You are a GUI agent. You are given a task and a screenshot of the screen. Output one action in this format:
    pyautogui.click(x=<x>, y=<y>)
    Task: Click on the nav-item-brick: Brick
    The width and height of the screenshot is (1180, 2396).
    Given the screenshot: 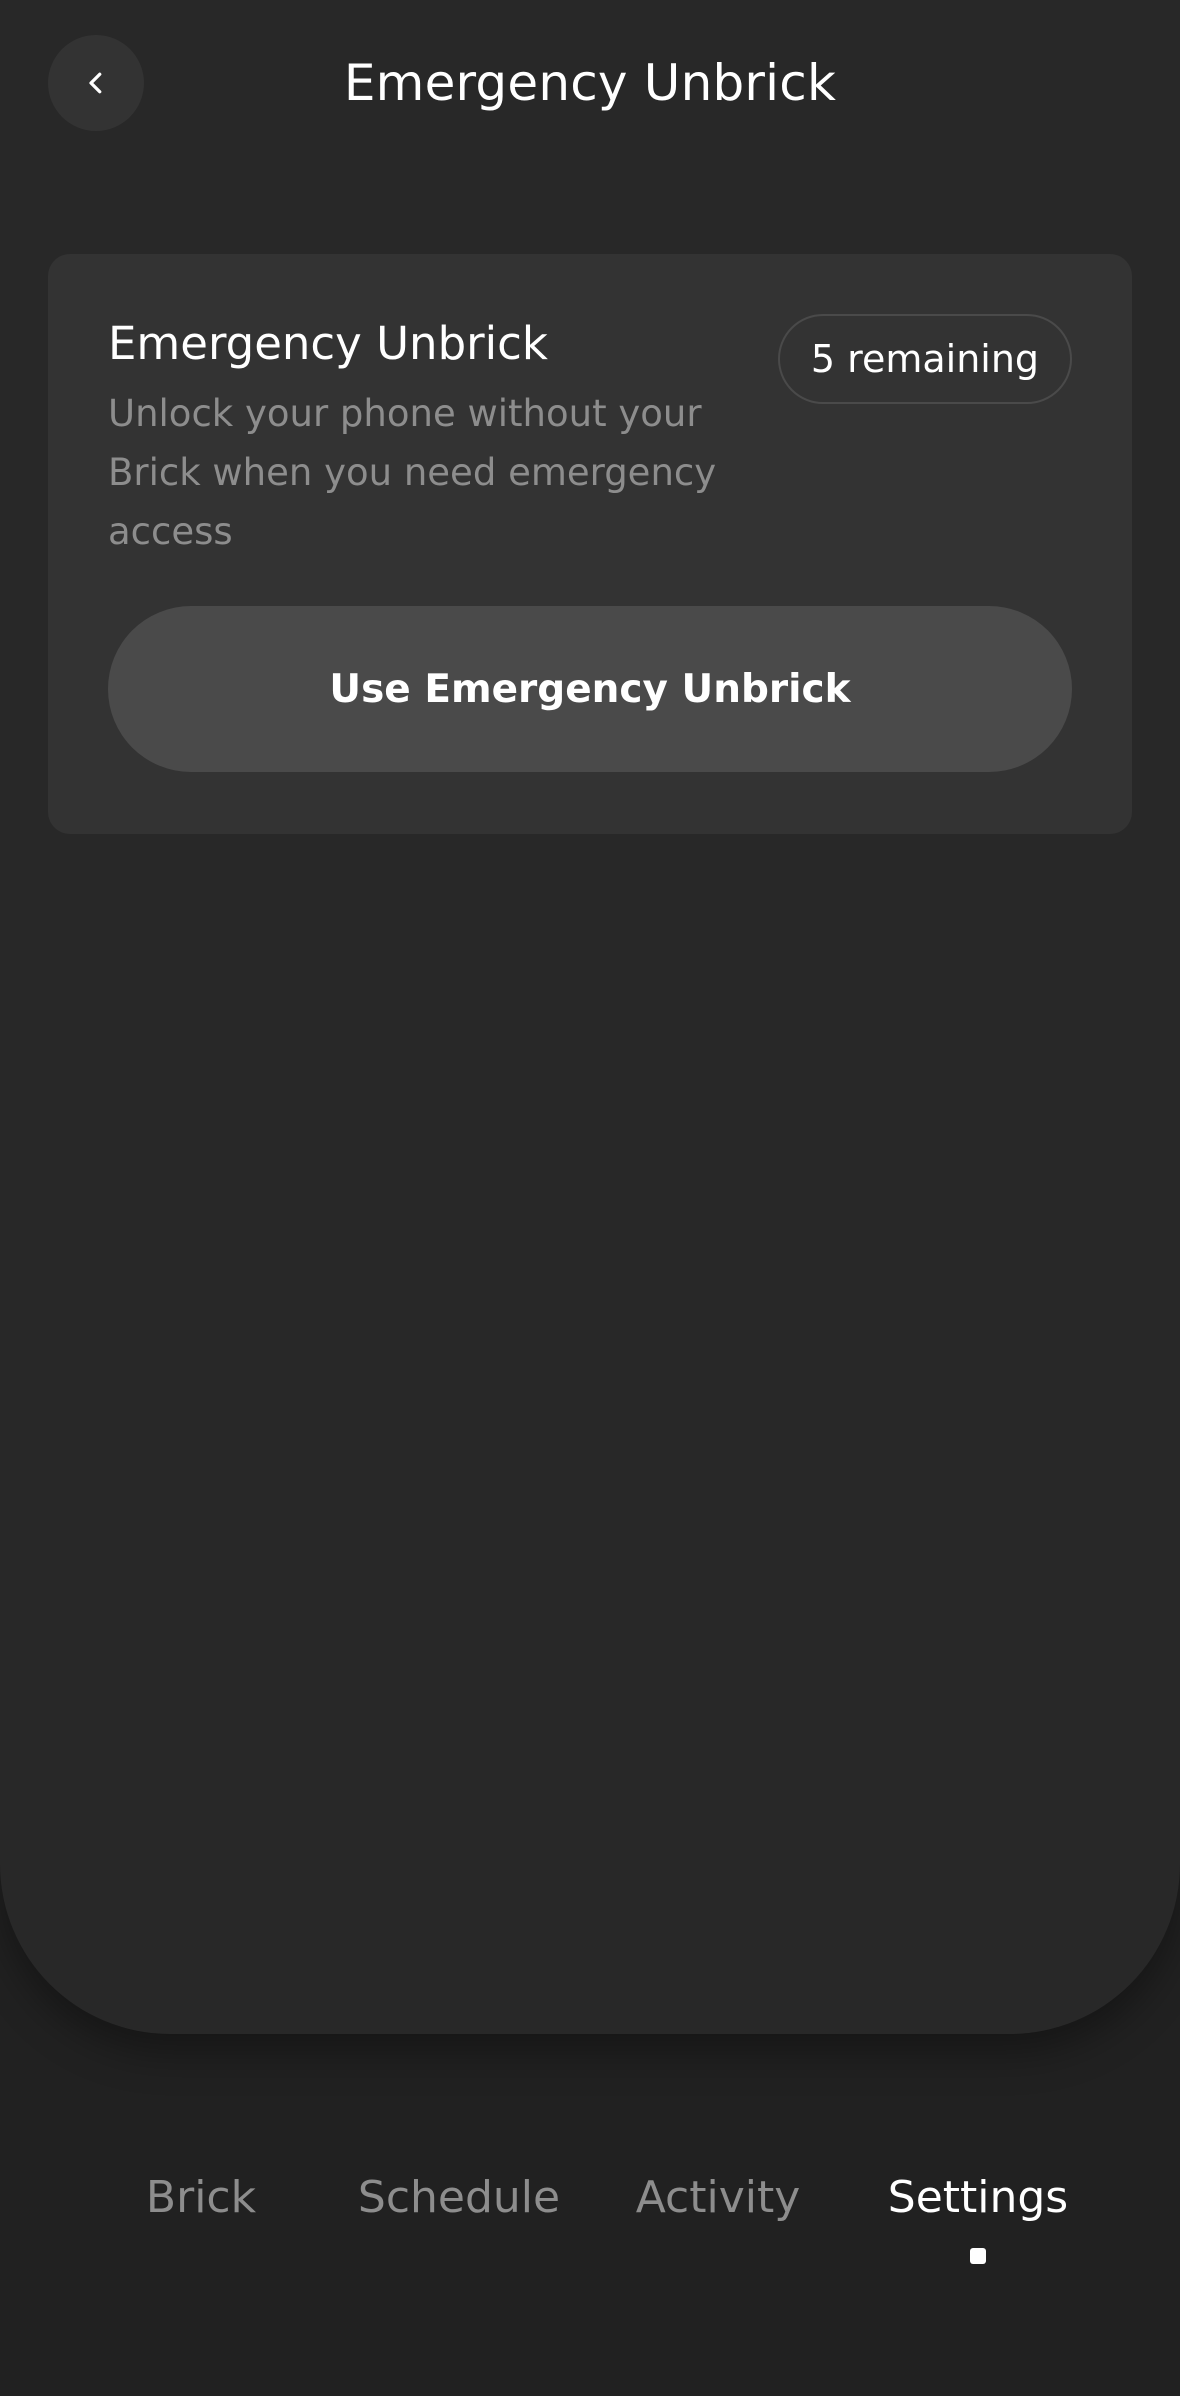 What is the action you would take?
    pyautogui.click(x=201, y=2198)
    